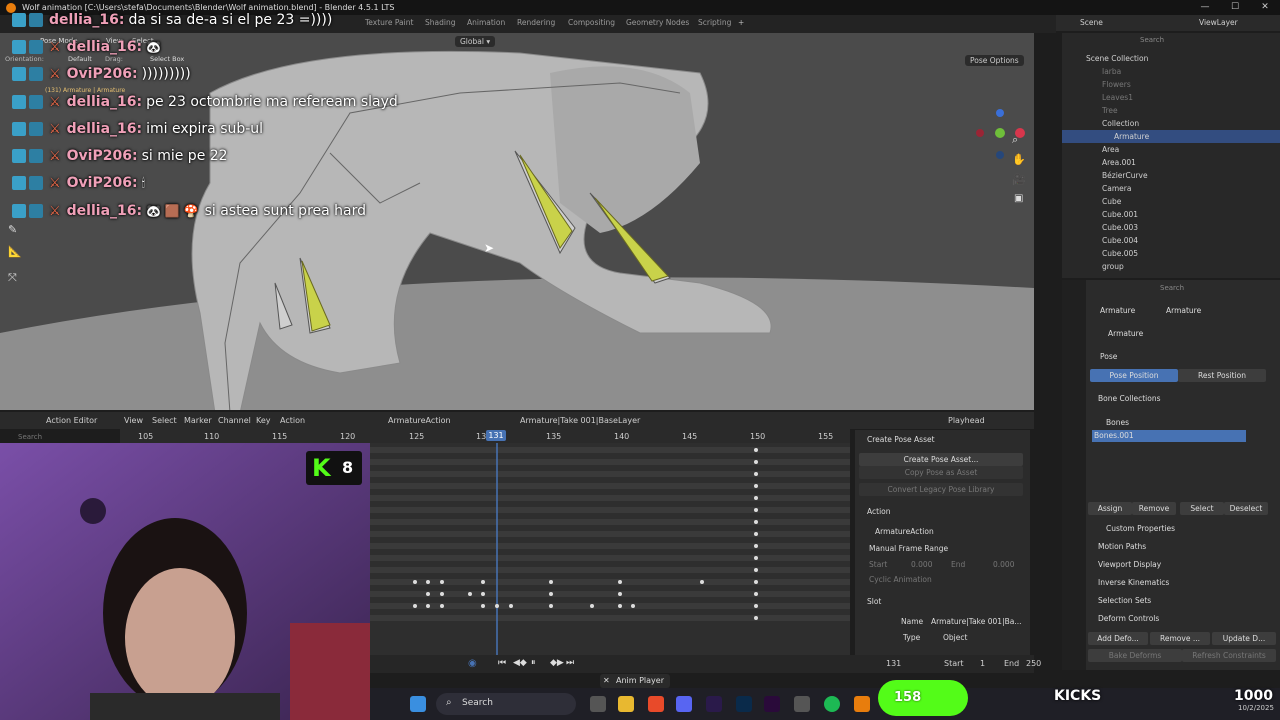  I want to click on custom-properties-panel: Custom Properties, so click(1140, 528).